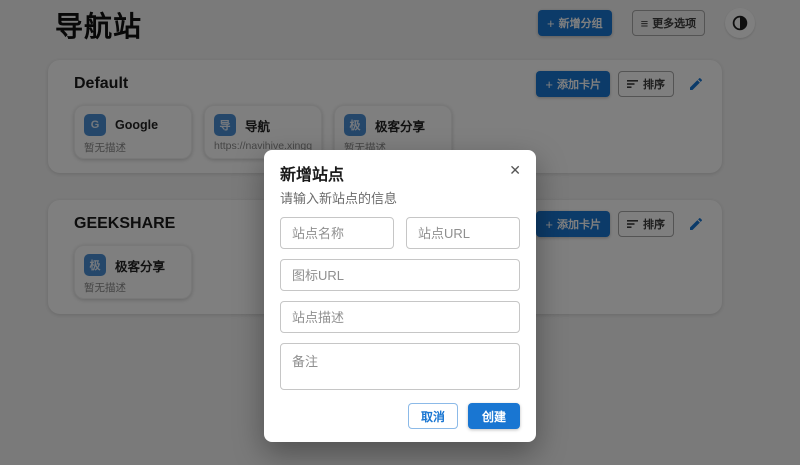 This screenshot has height=465, width=800. I want to click on modal-title: 新增站点, so click(312, 175).